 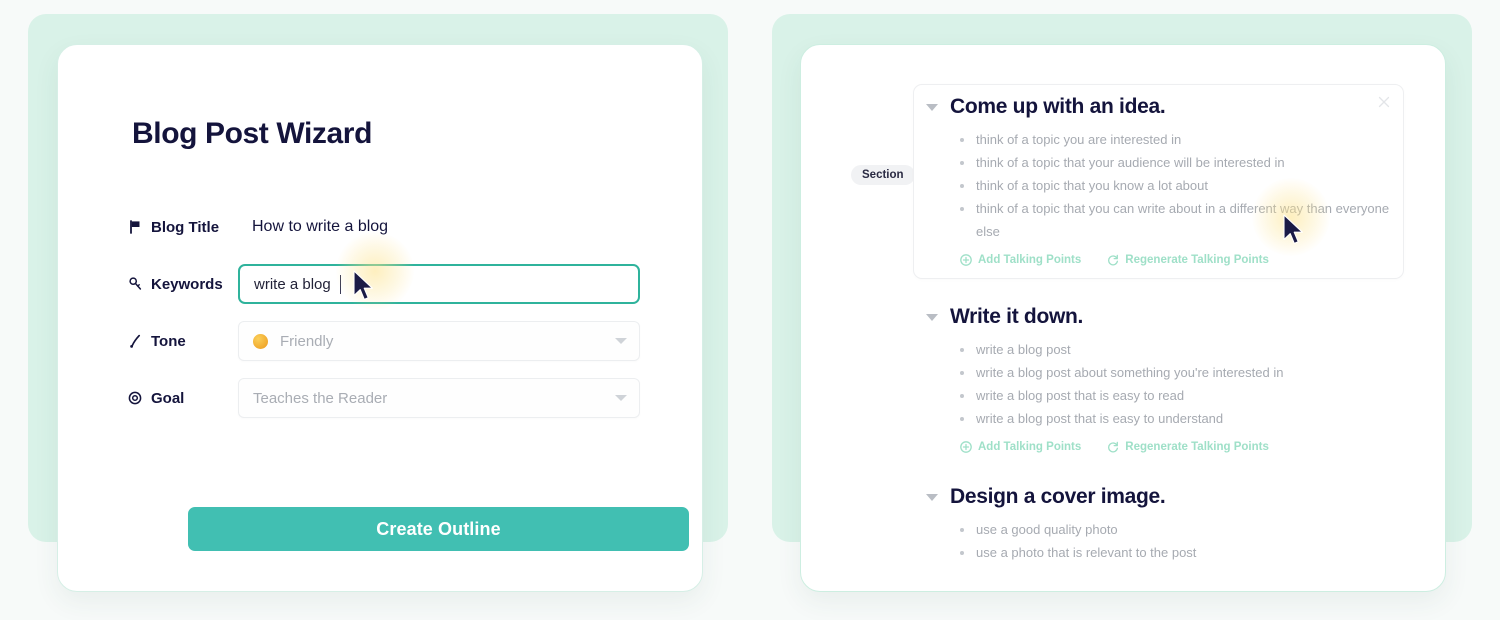 What do you see at coordinates (168, 398) in the screenshot?
I see `goal-label-text: Goal` at bounding box center [168, 398].